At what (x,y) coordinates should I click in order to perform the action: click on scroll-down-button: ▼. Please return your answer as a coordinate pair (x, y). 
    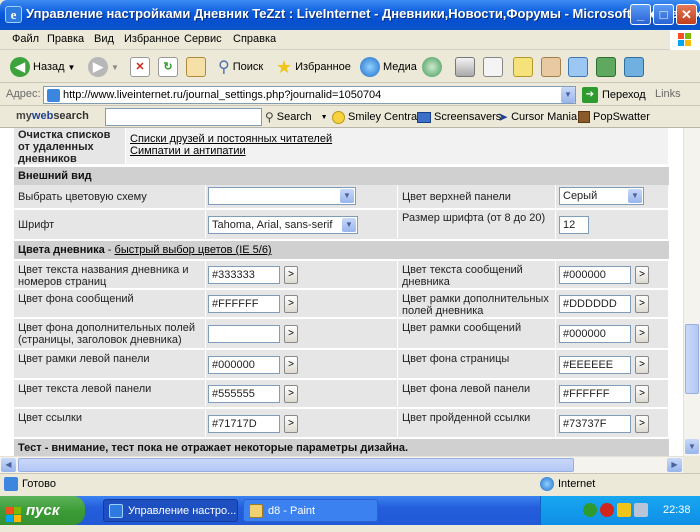
    Looking at the image, I should click on (692, 446).